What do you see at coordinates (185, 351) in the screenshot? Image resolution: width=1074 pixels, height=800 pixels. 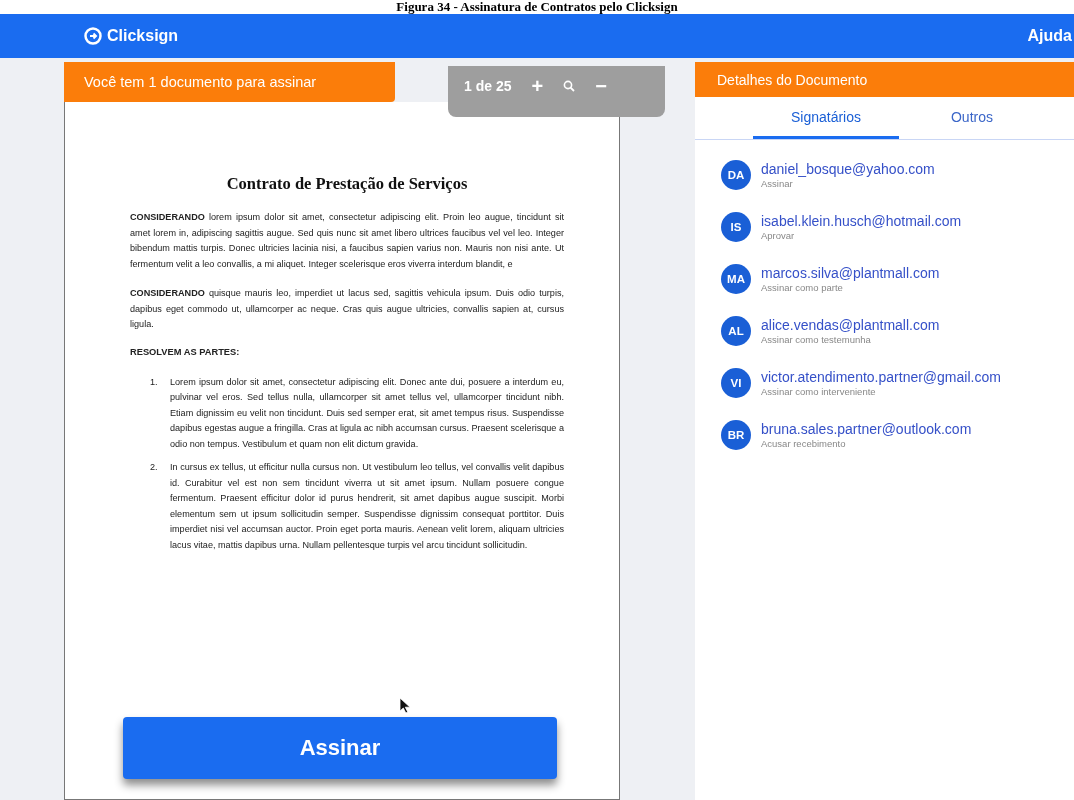 I see `section-heading: RESOLVEM AS PARTES:` at bounding box center [185, 351].